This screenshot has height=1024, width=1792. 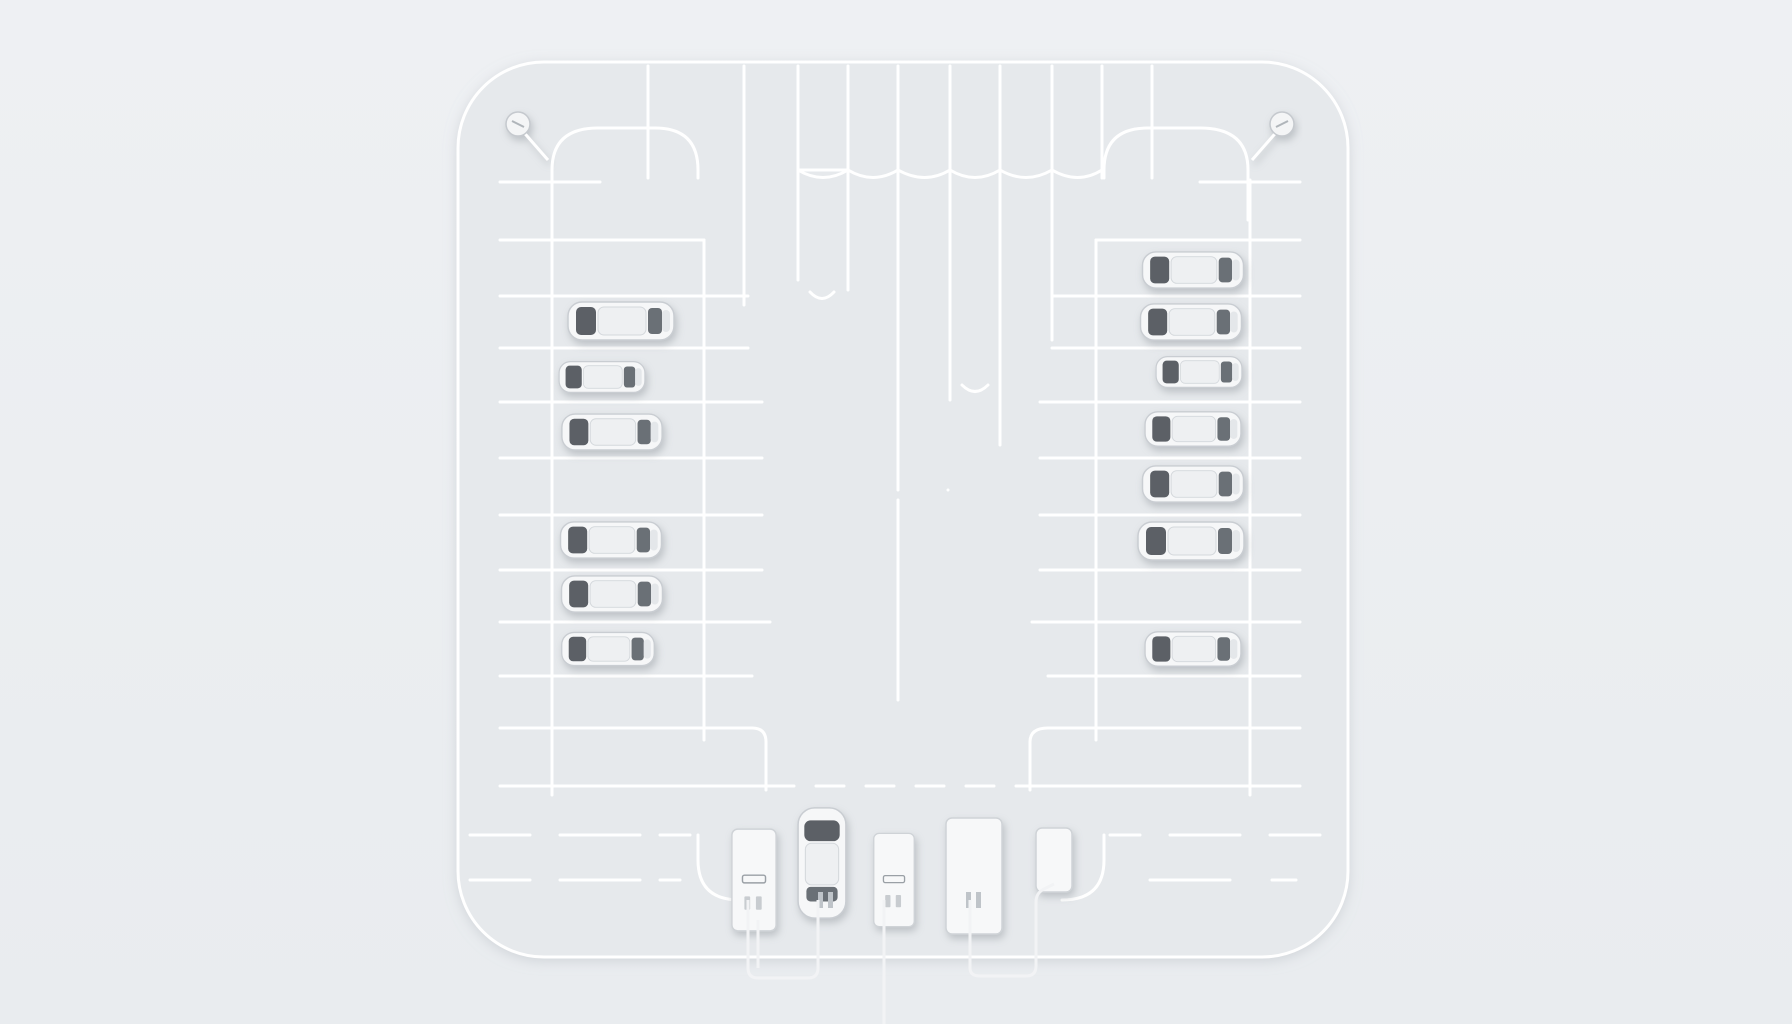 What do you see at coordinates (974, 876) in the screenshot?
I see `charging-station-large` at bounding box center [974, 876].